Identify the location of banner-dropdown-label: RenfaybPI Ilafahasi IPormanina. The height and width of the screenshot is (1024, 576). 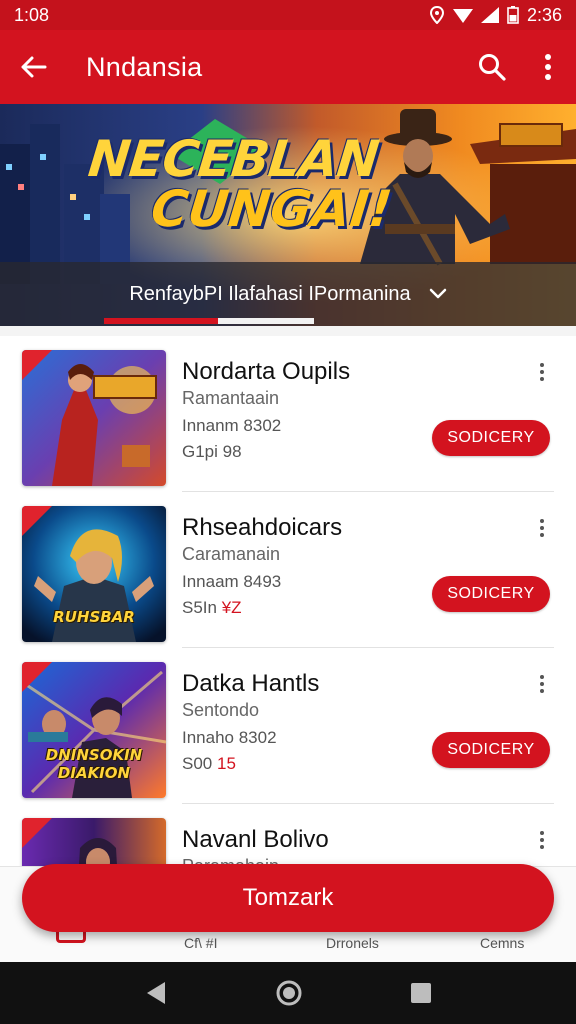
(270, 293).